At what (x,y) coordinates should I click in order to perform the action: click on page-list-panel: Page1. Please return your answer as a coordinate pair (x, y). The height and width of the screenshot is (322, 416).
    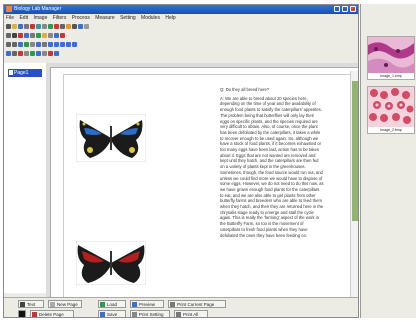
    Looking at the image, I should click on (25, 178).